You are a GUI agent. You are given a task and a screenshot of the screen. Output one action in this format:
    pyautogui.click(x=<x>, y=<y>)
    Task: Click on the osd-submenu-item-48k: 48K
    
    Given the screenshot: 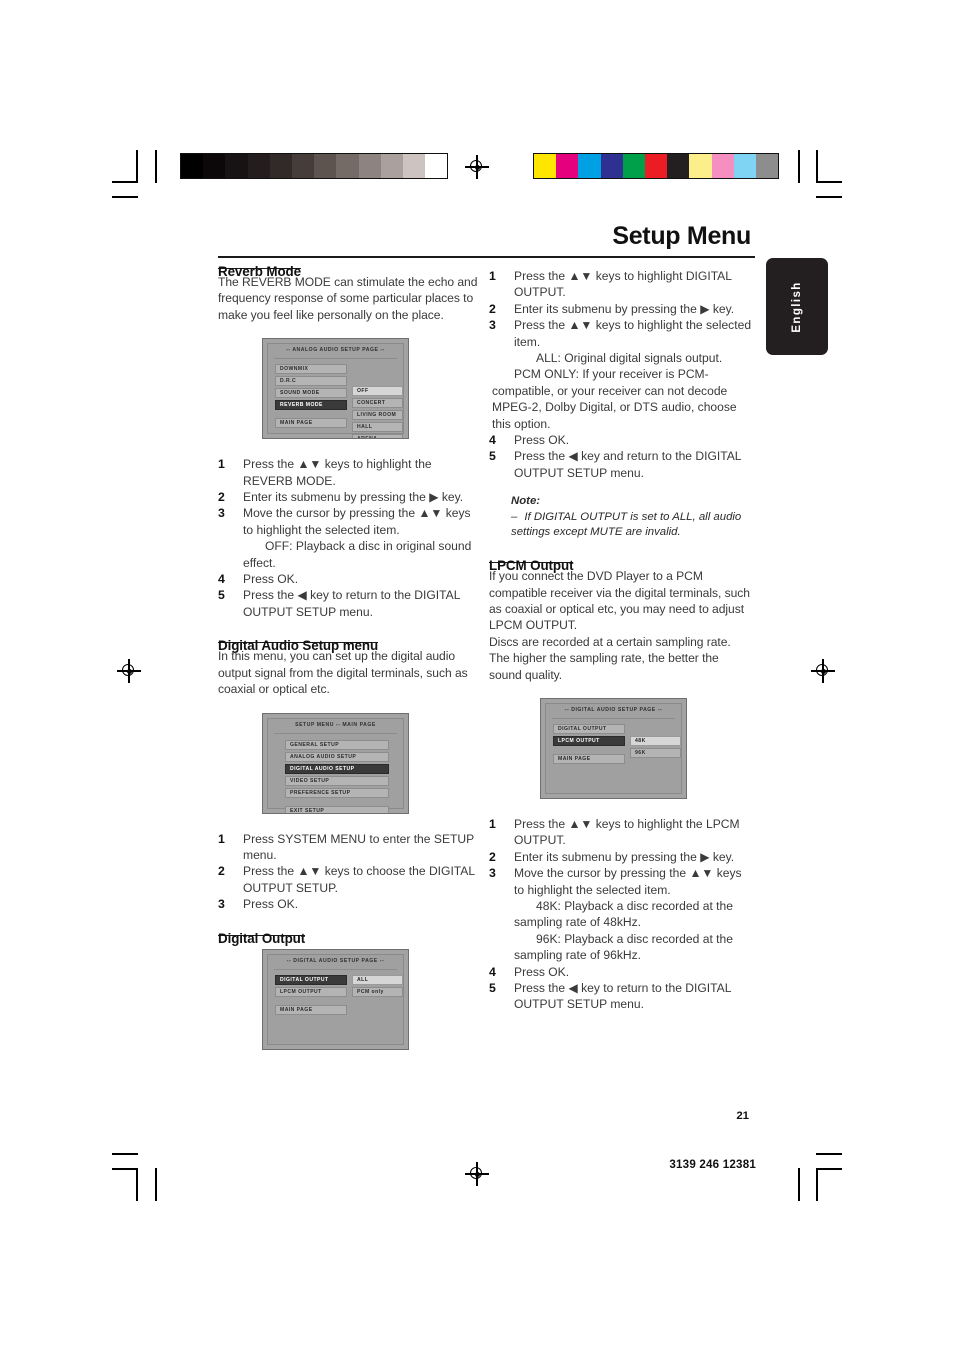 What is the action you would take?
    pyautogui.click(x=655, y=741)
    